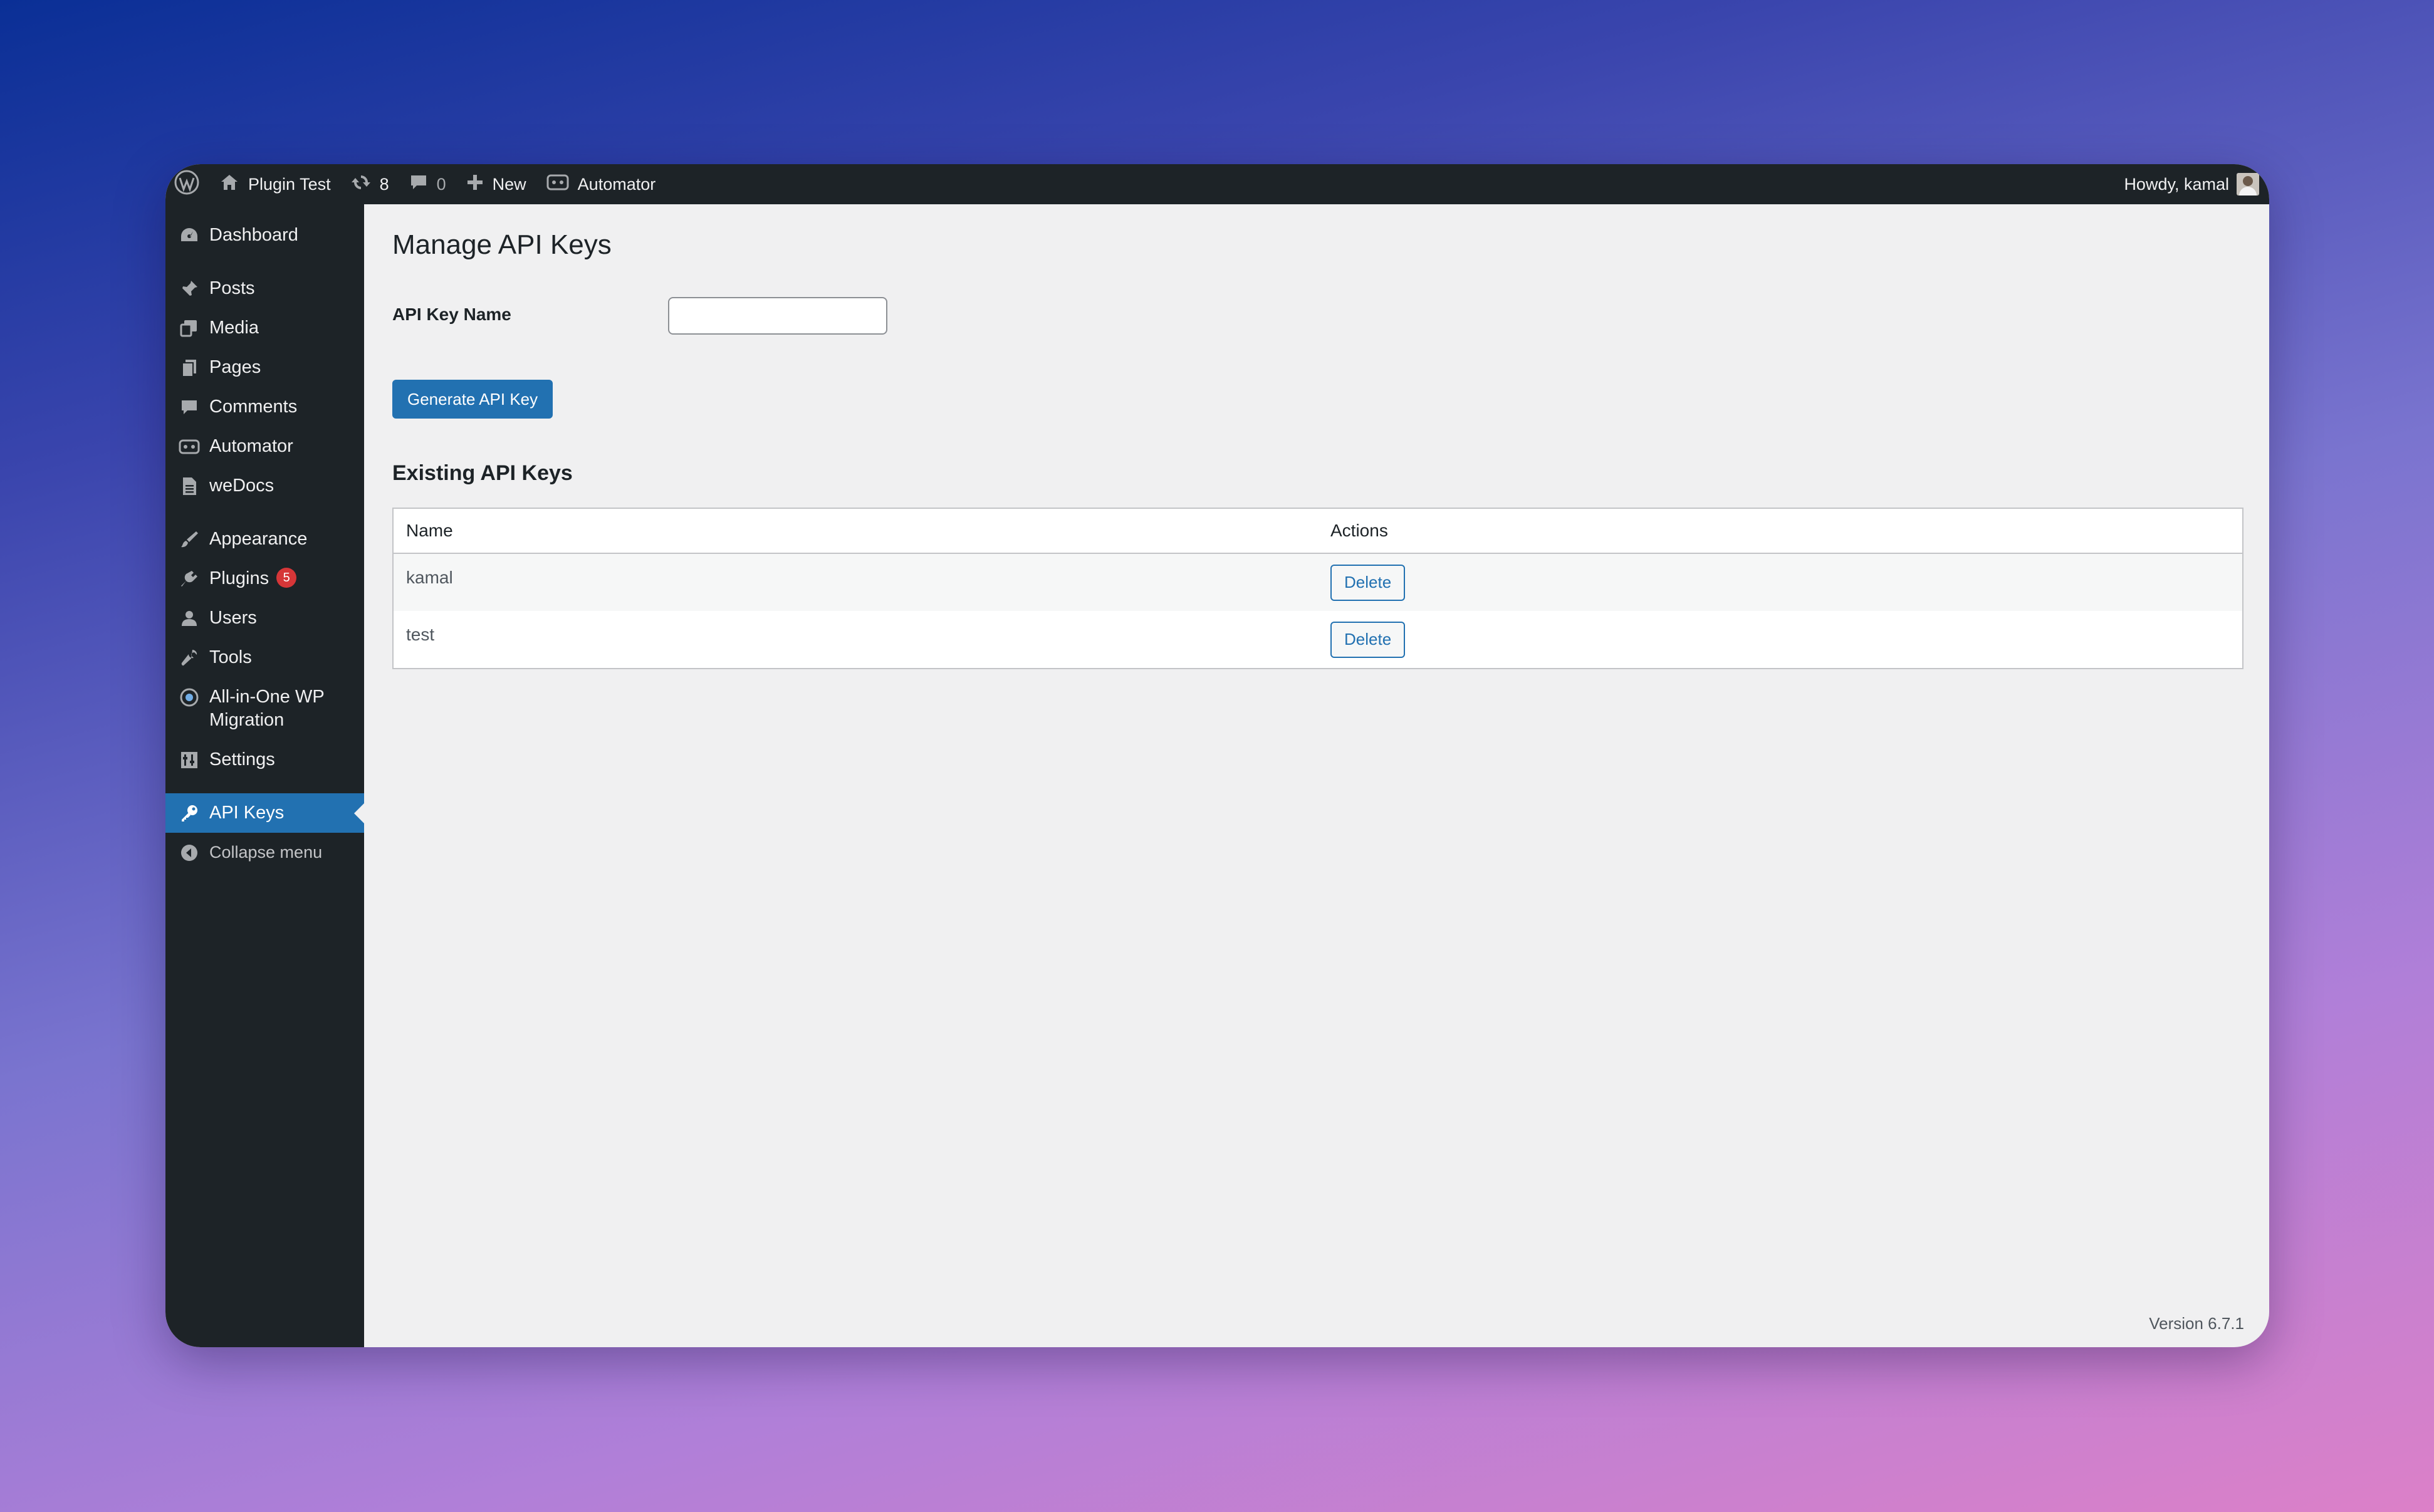 This screenshot has height=1512, width=2434. I want to click on settings-icon, so click(189, 760).